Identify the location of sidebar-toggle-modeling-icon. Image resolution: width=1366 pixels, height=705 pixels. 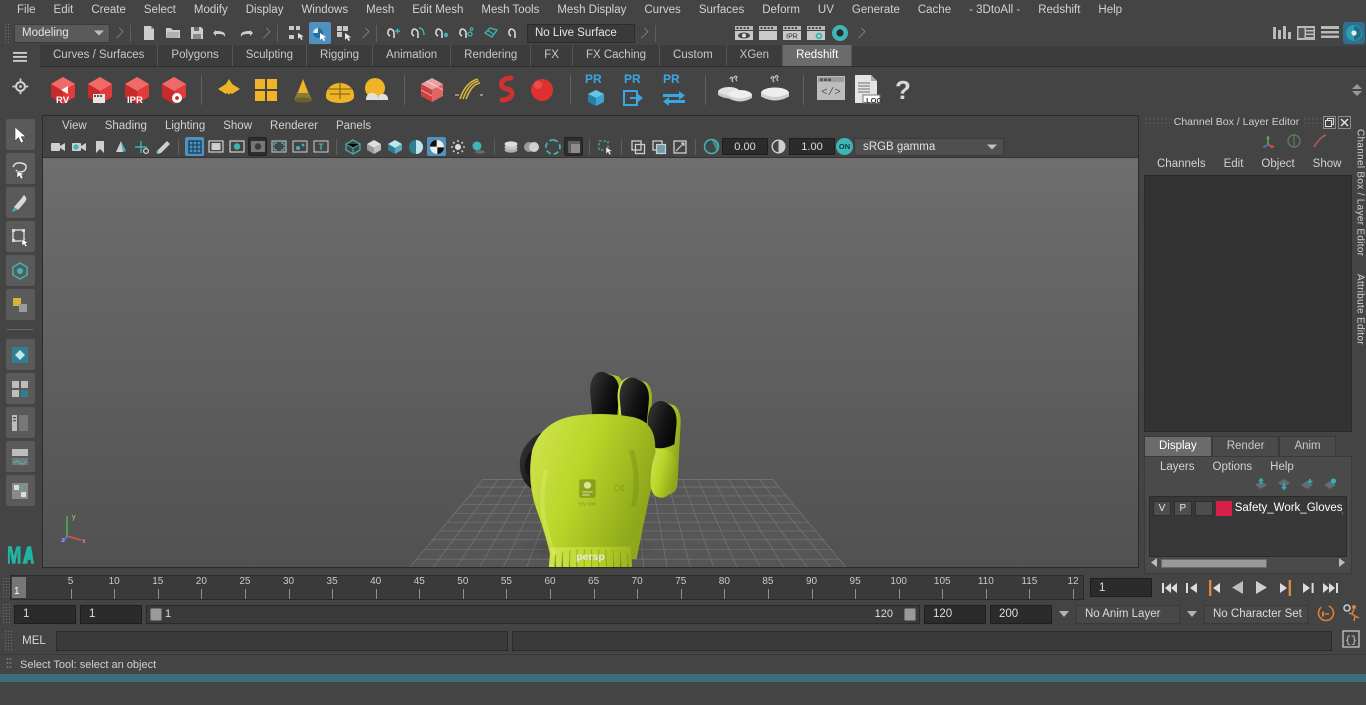
(1282, 33).